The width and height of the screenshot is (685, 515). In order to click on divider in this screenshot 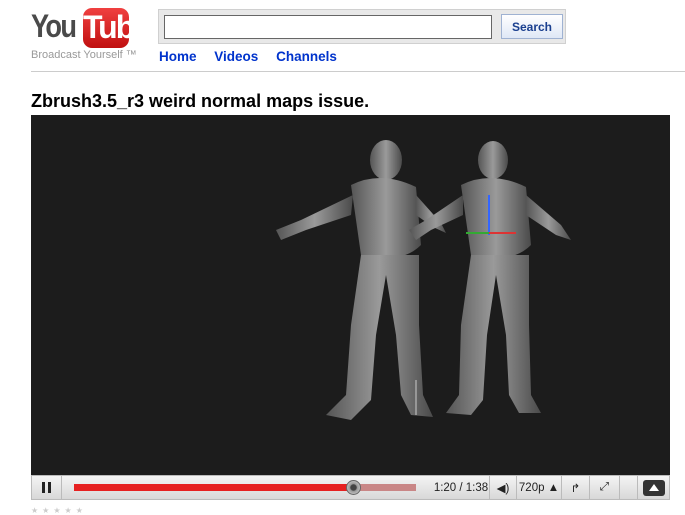, I will do `click(358, 71)`.